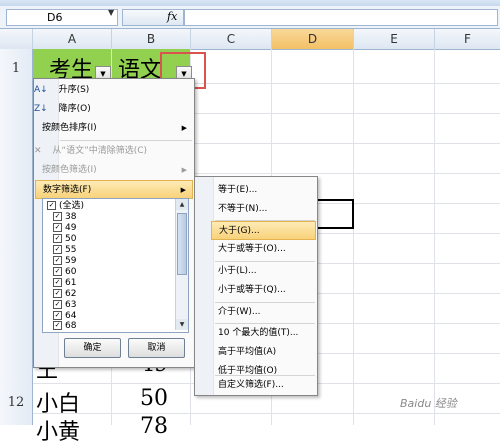  Describe the element at coordinates (154, 398) in the screenshot. I see `cell-b12-text: 50` at that location.